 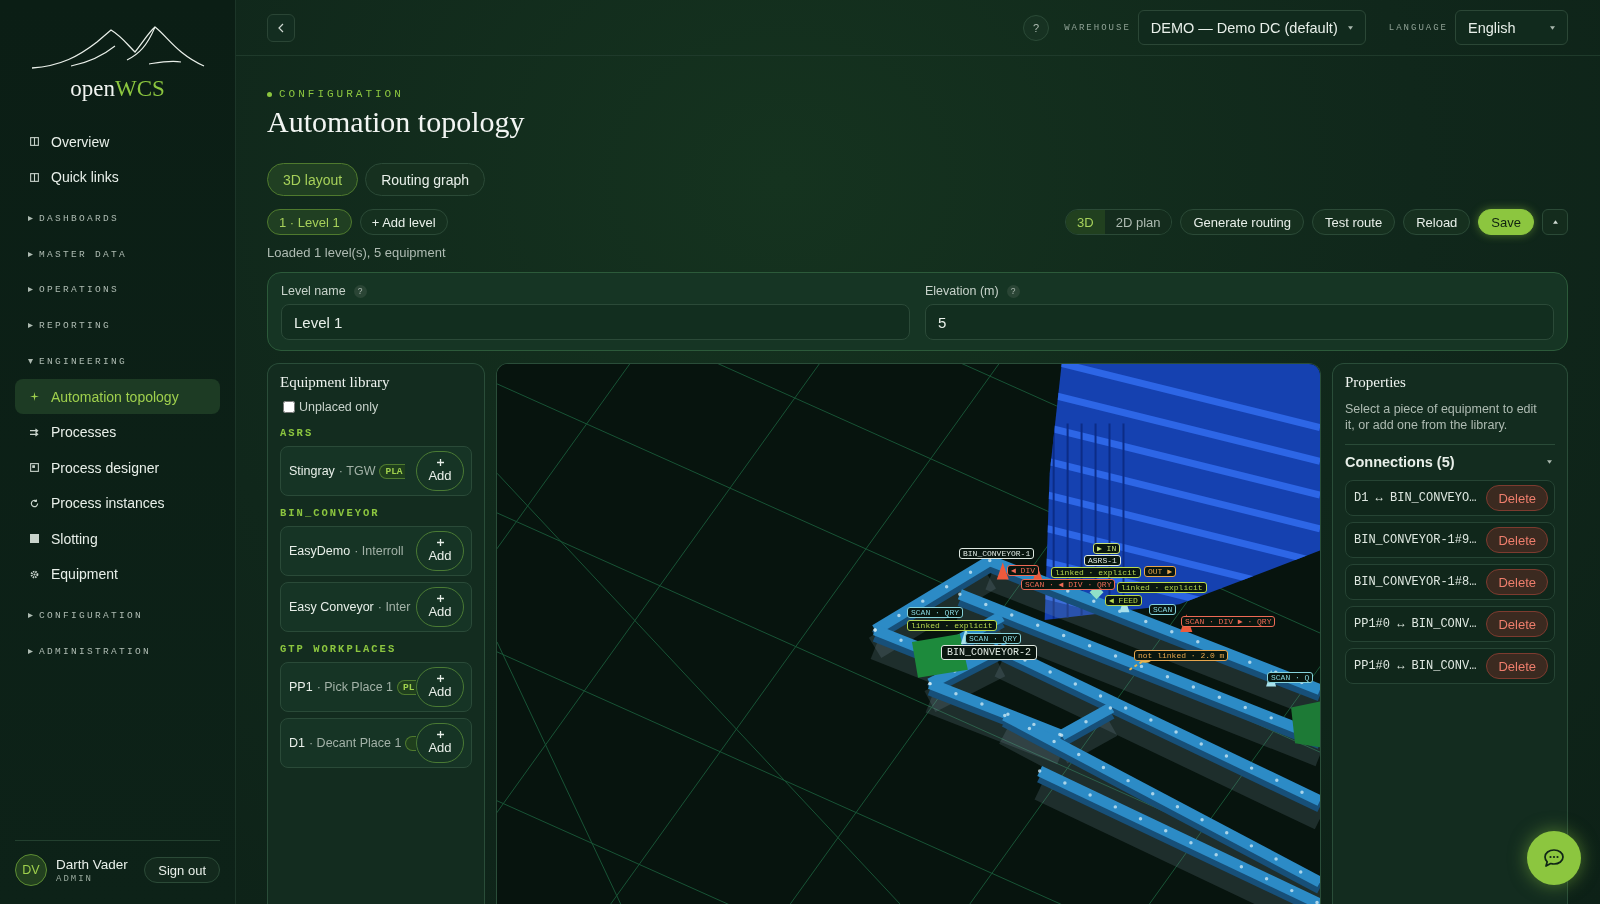 What do you see at coordinates (997, 553) in the screenshot?
I see `scene-label: BIN_CONVEYOR-1` at bounding box center [997, 553].